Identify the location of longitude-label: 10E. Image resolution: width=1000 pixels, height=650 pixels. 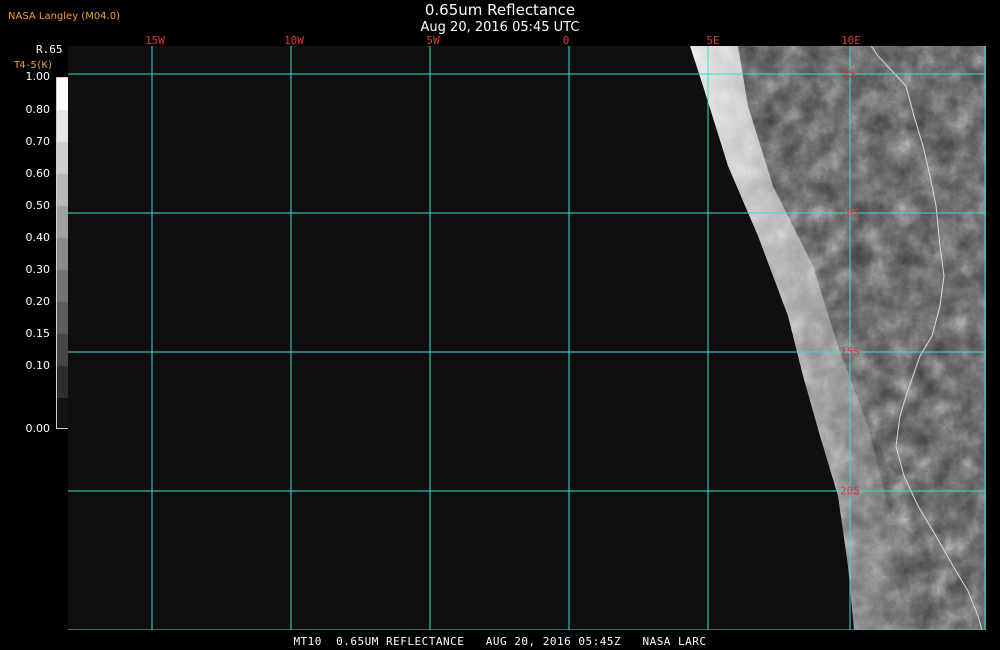
(851, 40).